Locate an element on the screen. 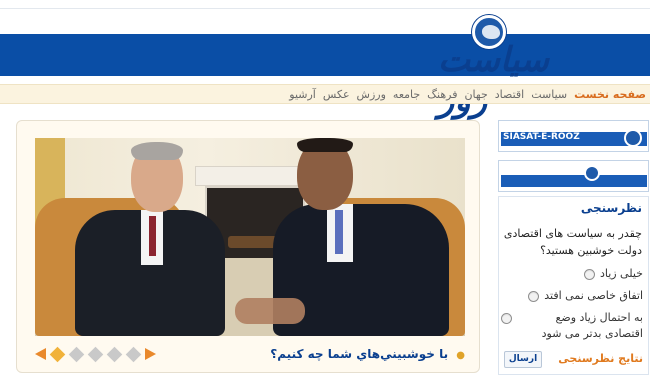 The image size is (650, 375). poll-option-label: اتفاق خاصی نمی افتد is located at coordinates (593, 295).